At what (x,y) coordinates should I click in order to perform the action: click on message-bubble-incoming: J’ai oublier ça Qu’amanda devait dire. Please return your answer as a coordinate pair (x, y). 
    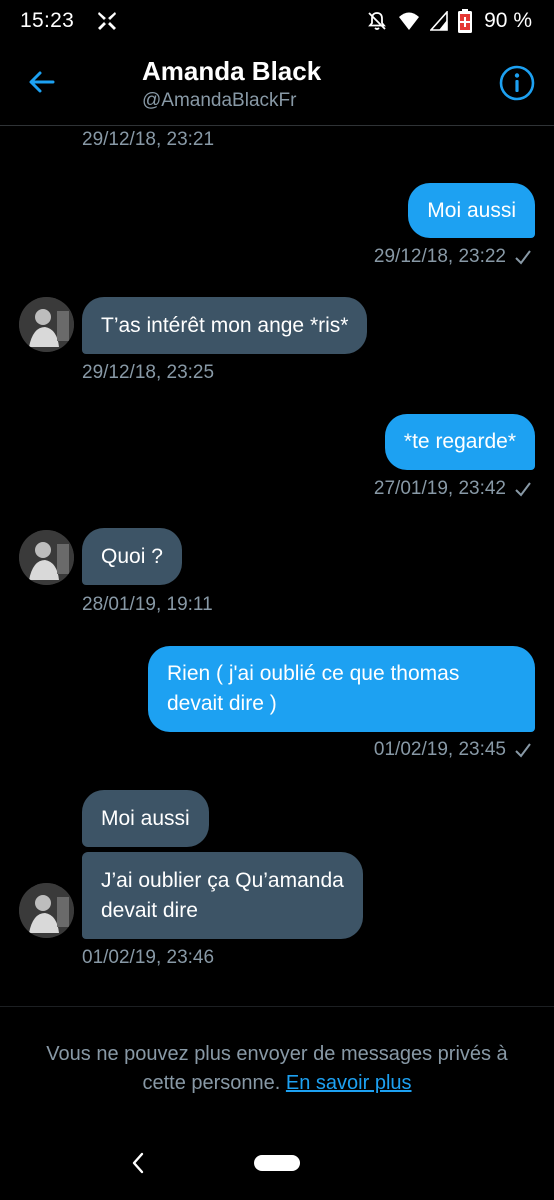
    Looking at the image, I should click on (222, 895).